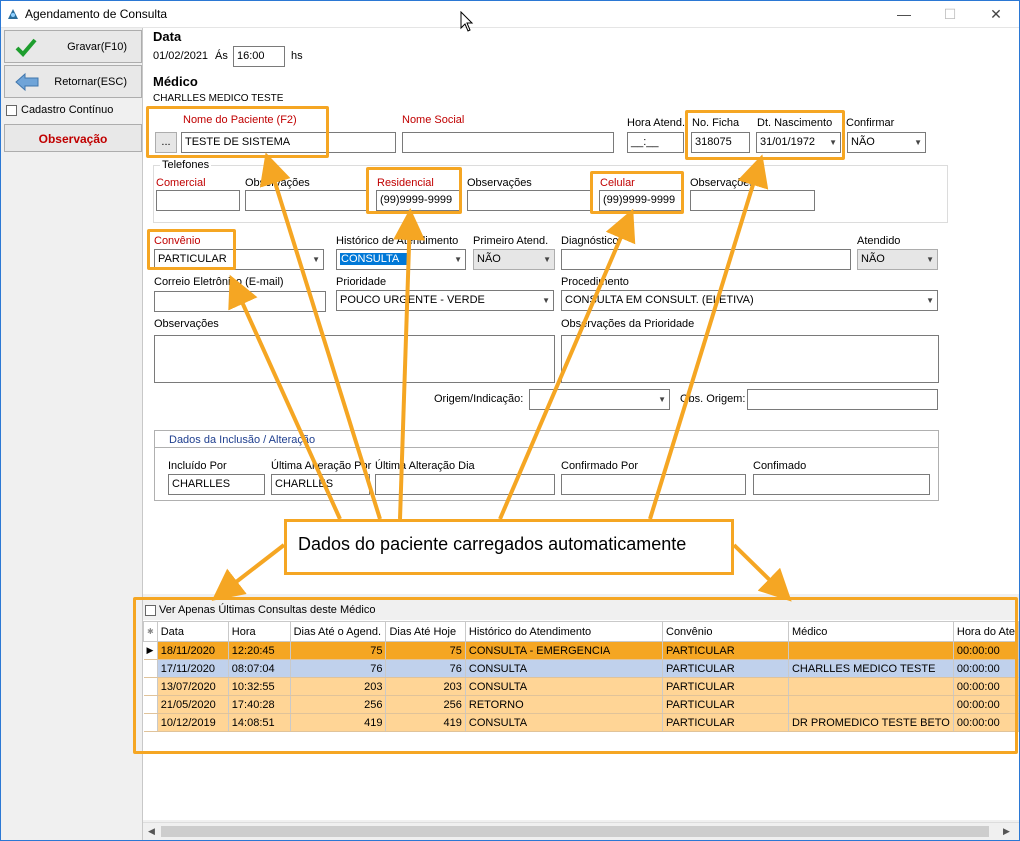  What do you see at coordinates (467, 21) in the screenshot?
I see `mouse-cursor-icon` at bounding box center [467, 21].